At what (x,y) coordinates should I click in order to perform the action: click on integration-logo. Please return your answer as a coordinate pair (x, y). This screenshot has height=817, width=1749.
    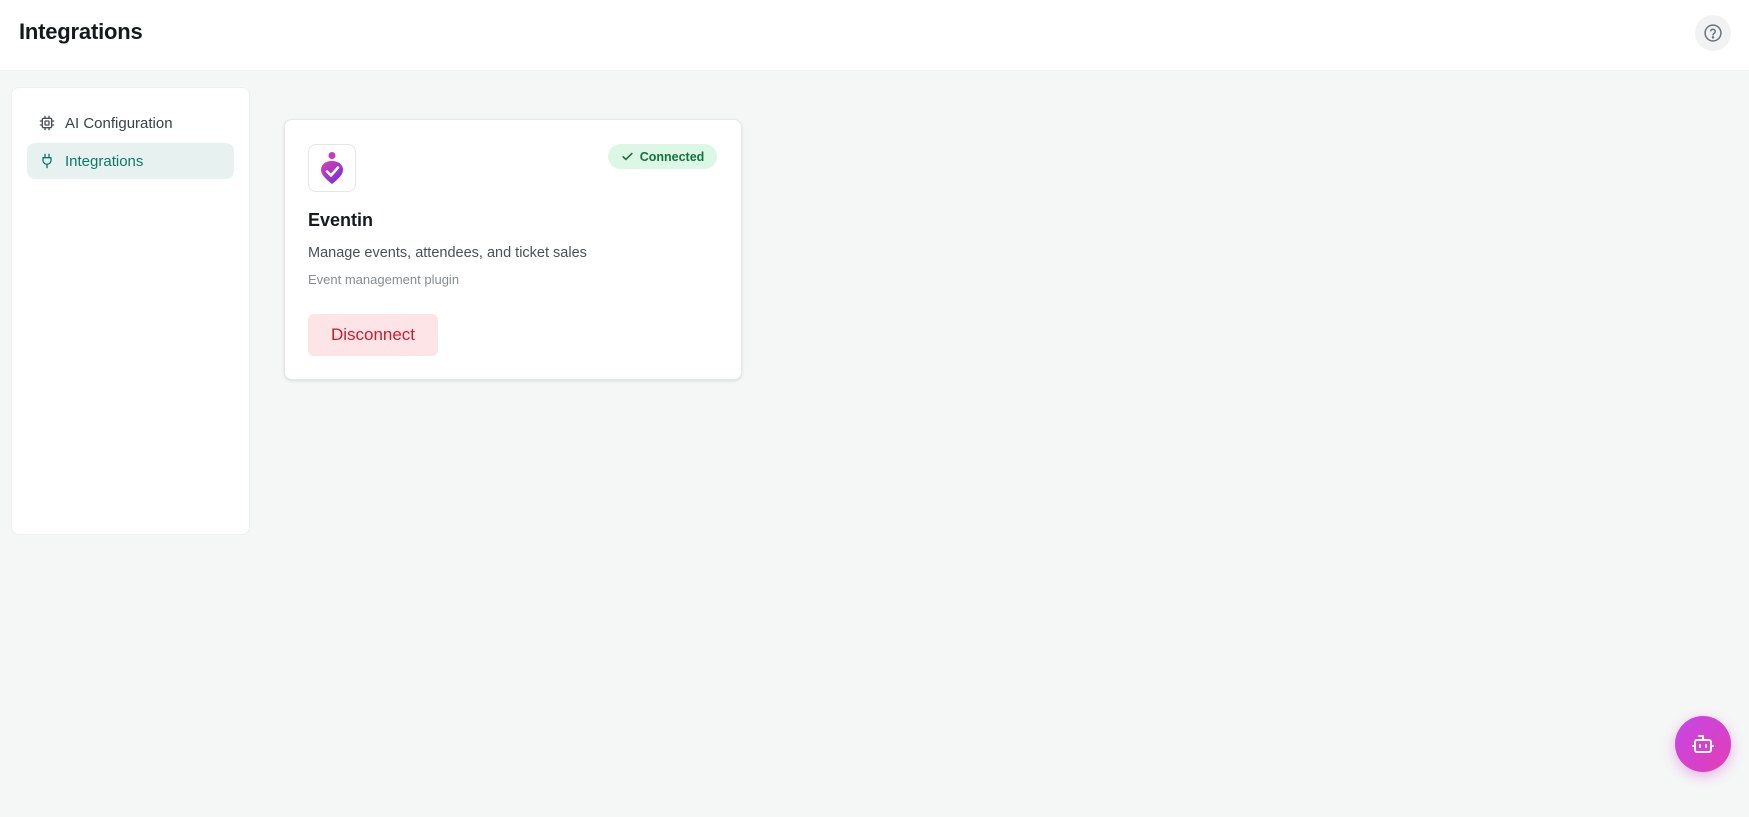
    Looking at the image, I should click on (332, 168).